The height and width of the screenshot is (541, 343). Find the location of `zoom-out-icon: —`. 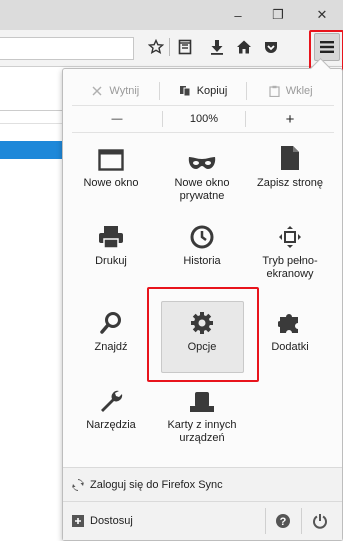

zoom-out-icon: — is located at coordinates (117, 119).